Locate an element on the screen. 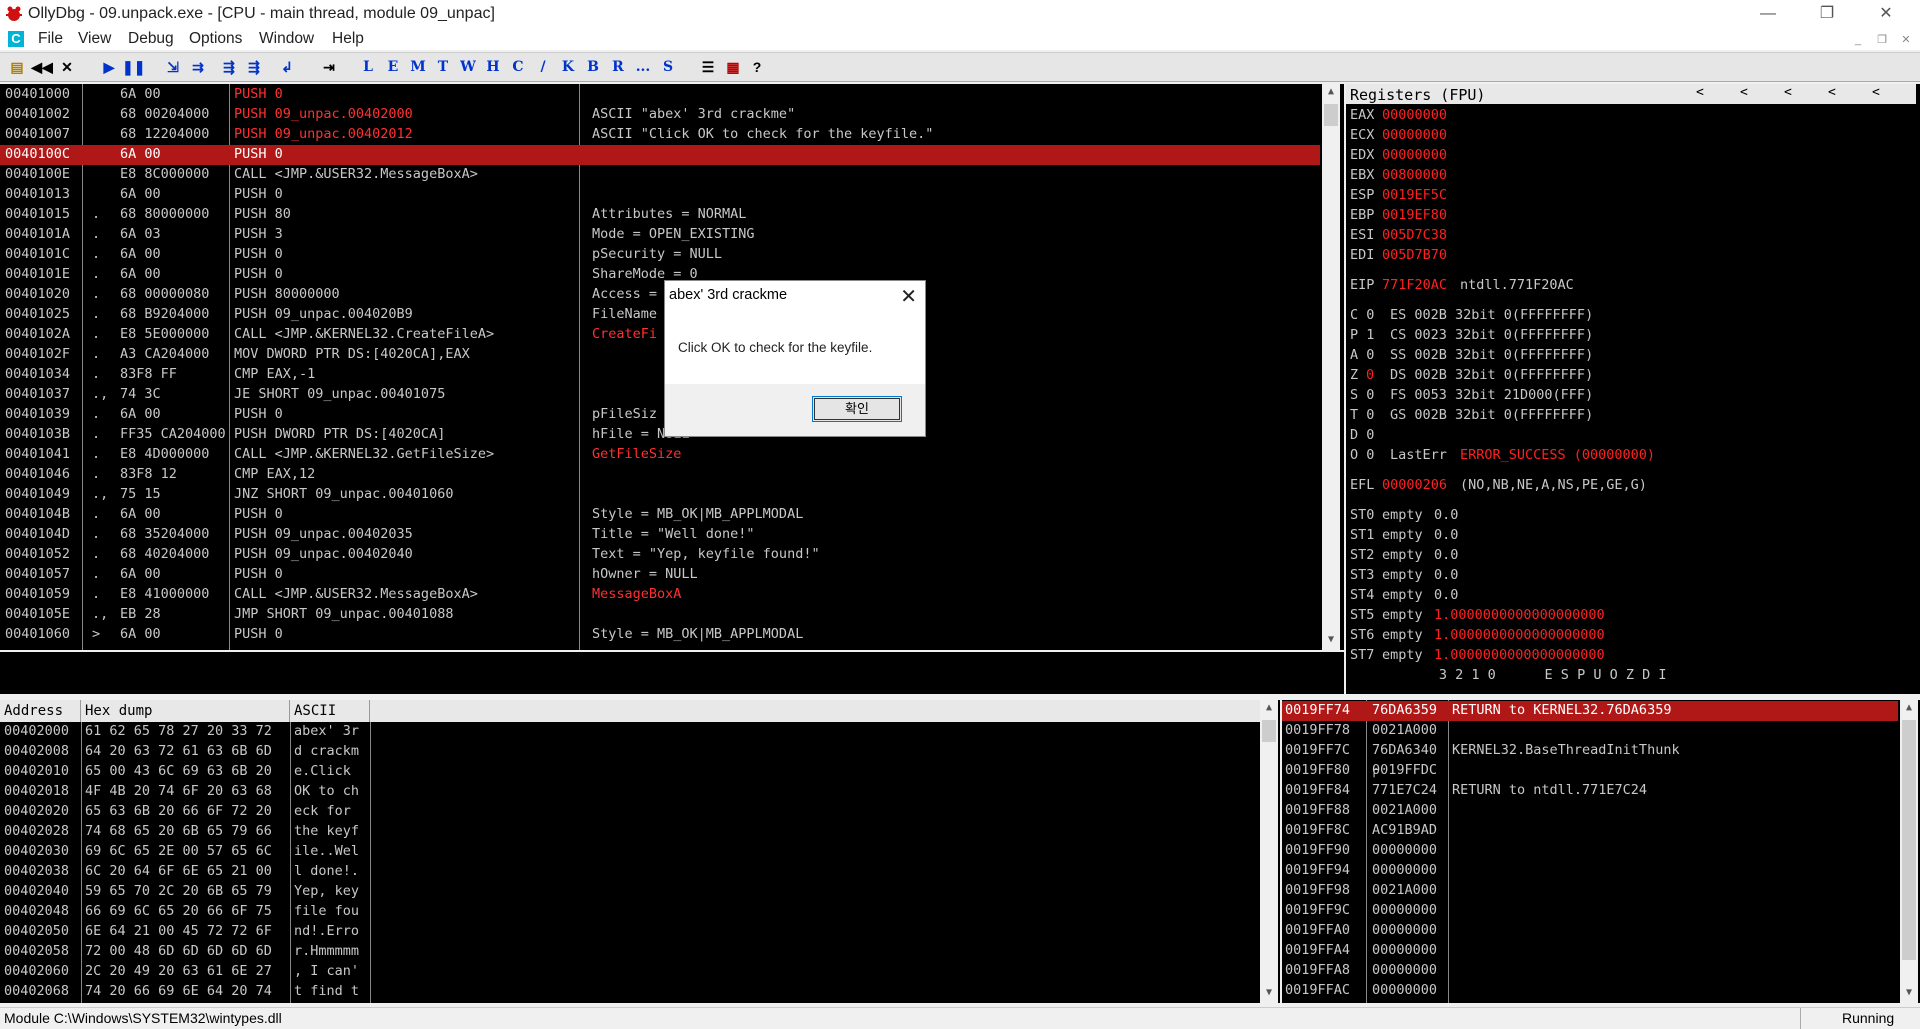 This screenshot has width=1920, height=1029. minimize-button: — is located at coordinates (1768, 14).